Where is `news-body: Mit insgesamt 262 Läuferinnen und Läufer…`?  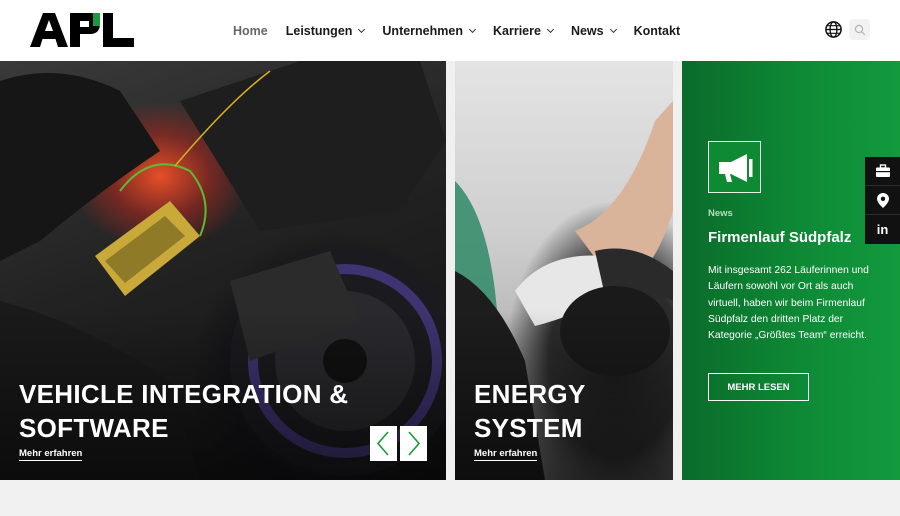 news-body: Mit insgesamt 262 Läuferinnen und Läufer… is located at coordinates (788, 303).